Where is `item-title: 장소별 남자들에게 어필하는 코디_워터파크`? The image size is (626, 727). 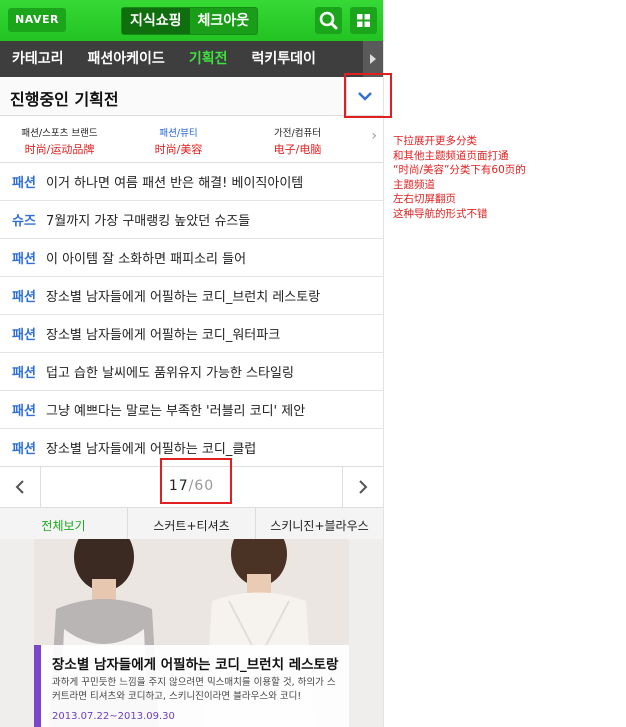 item-title: 장소별 남자들에게 어필하는 코디_워터파크 is located at coordinates (163, 335).